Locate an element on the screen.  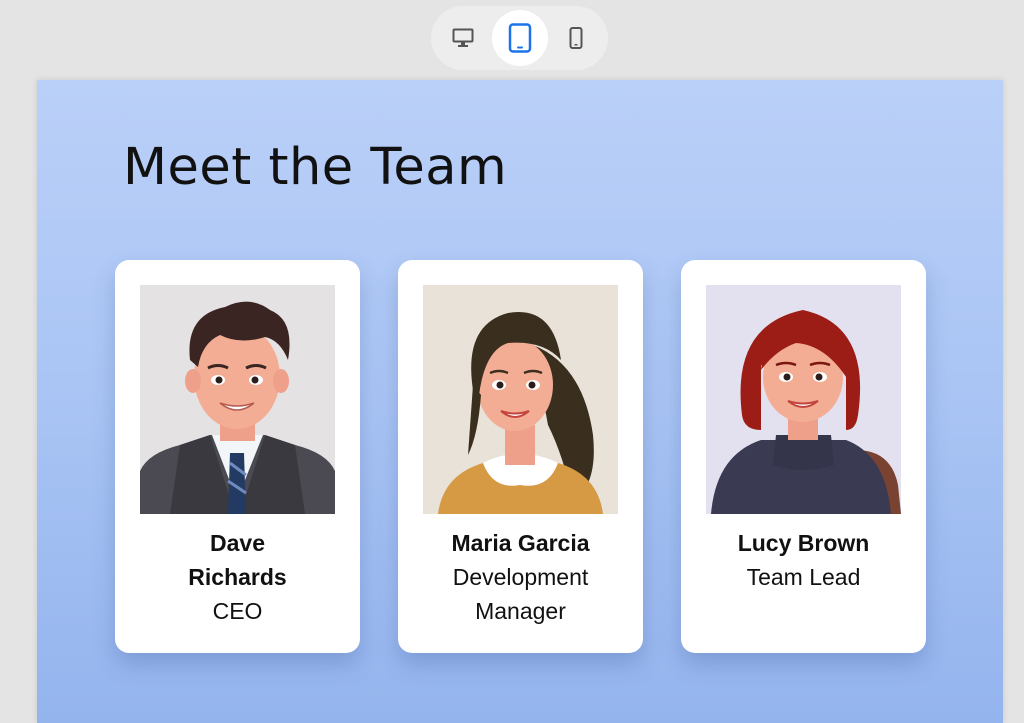
team-info: Lucy Brown Team Lead is located at coordinates (803, 560).